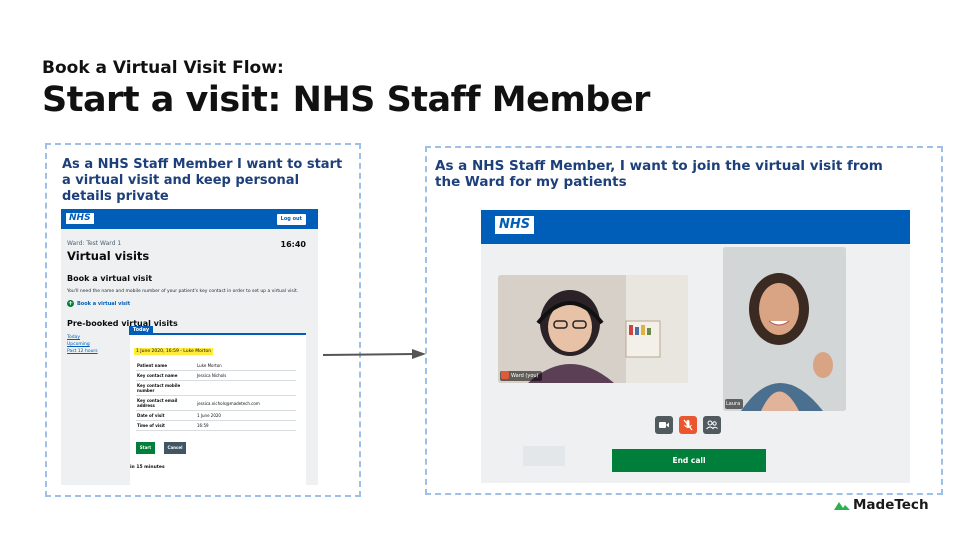 This screenshot has height=540, width=960. What do you see at coordinates (228, 403) in the screenshot?
I see `detail-value: jessica.nichols@madetech.com` at bounding box center [228, 403].